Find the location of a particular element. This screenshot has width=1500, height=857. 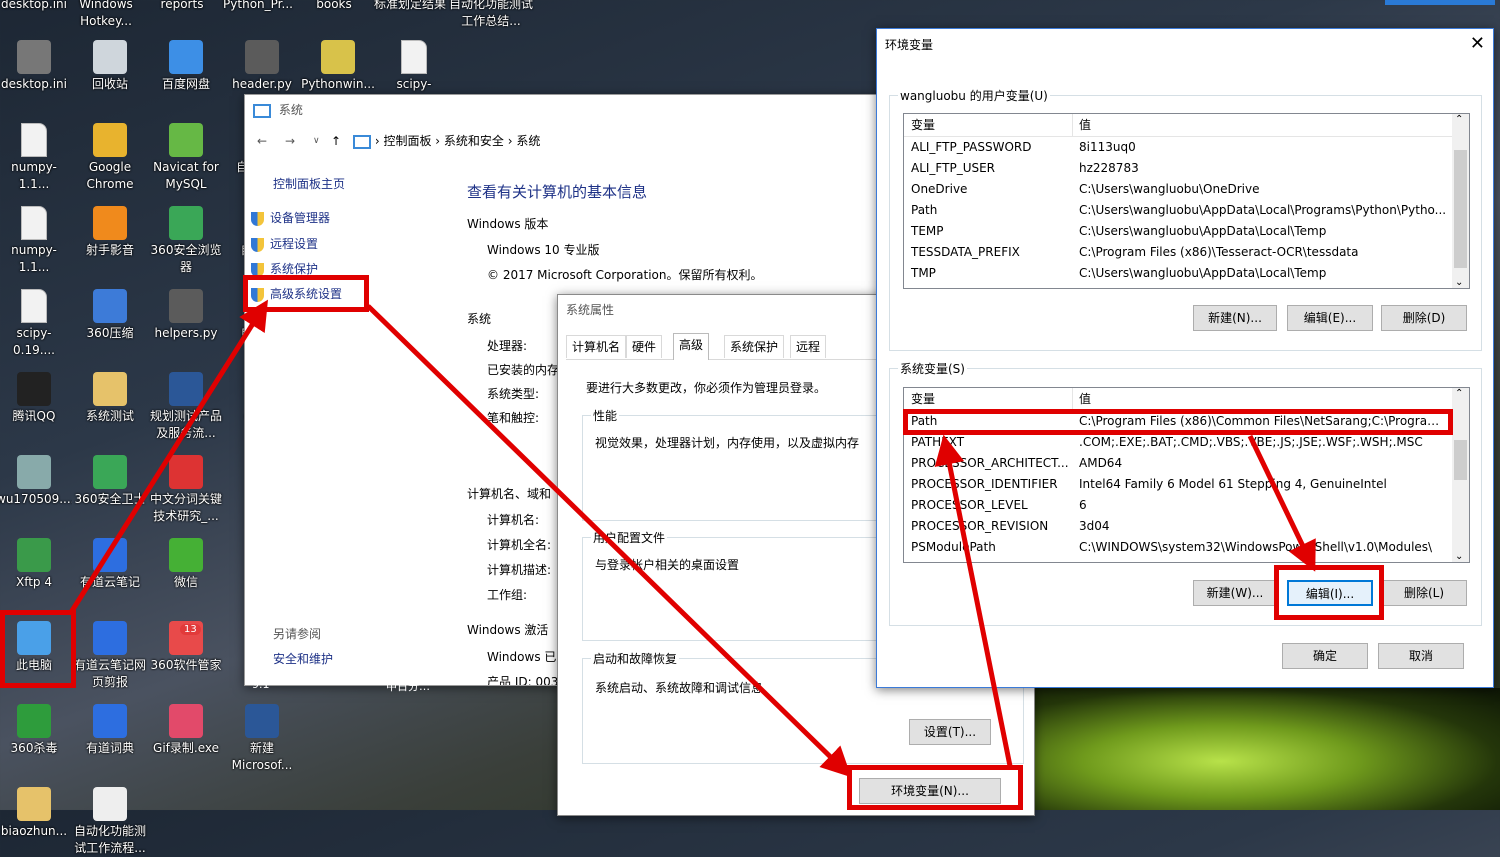

desktop-icon: 微信 is located at coordinates (186, 564).